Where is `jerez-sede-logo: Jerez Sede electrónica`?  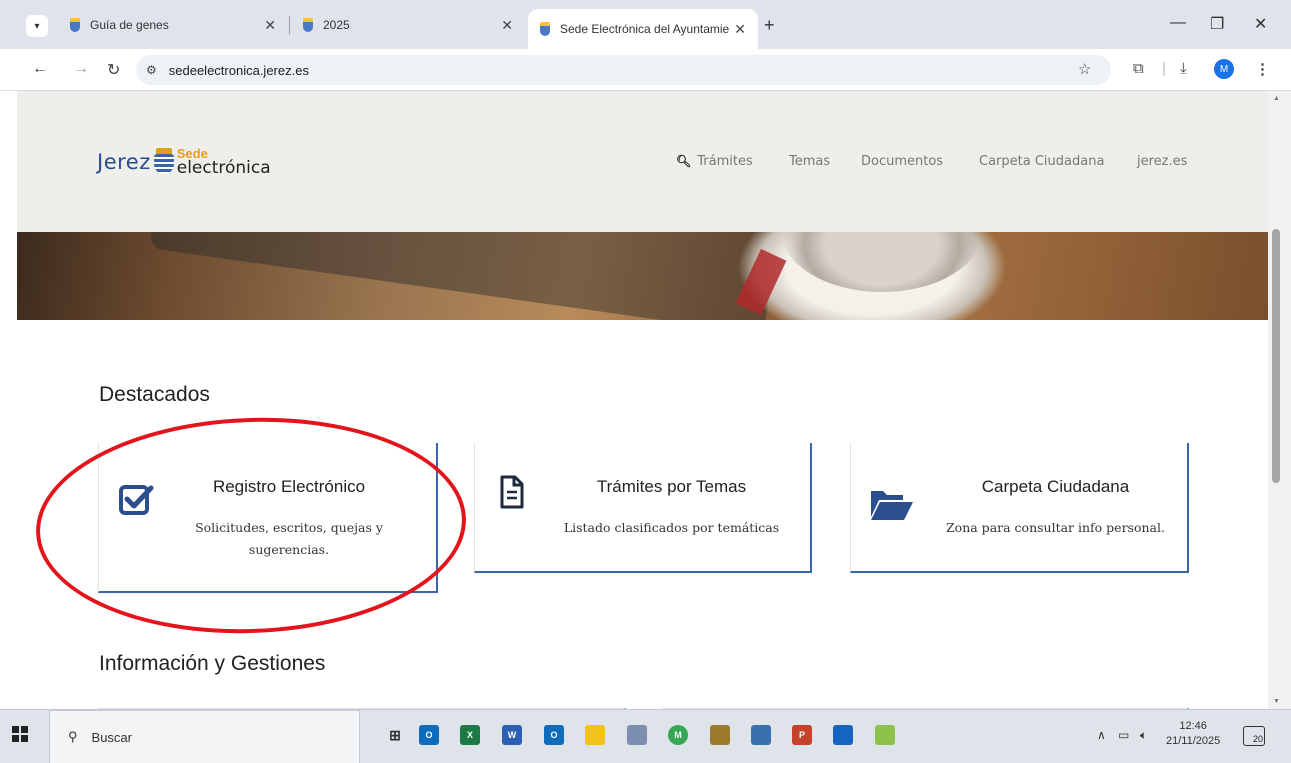
jerez-sede-logo: Jerez Sede electrónica is located at coordinates (184, 162).